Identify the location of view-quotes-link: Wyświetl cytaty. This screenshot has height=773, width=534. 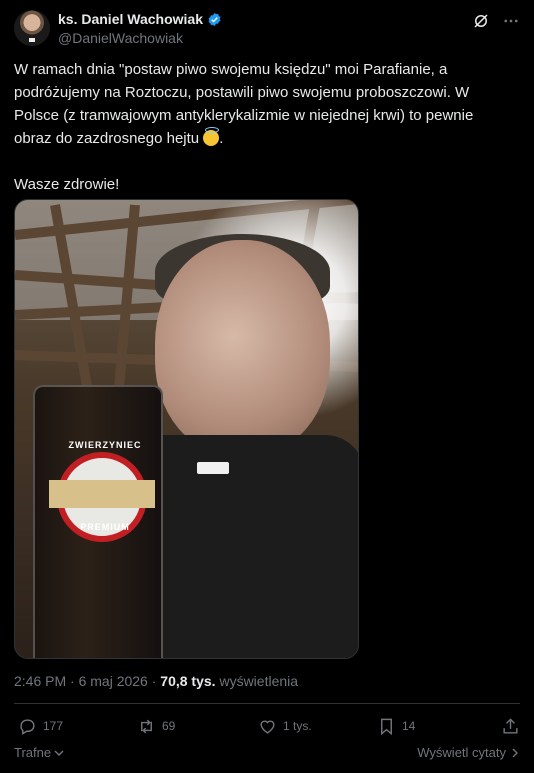
(468, 752).